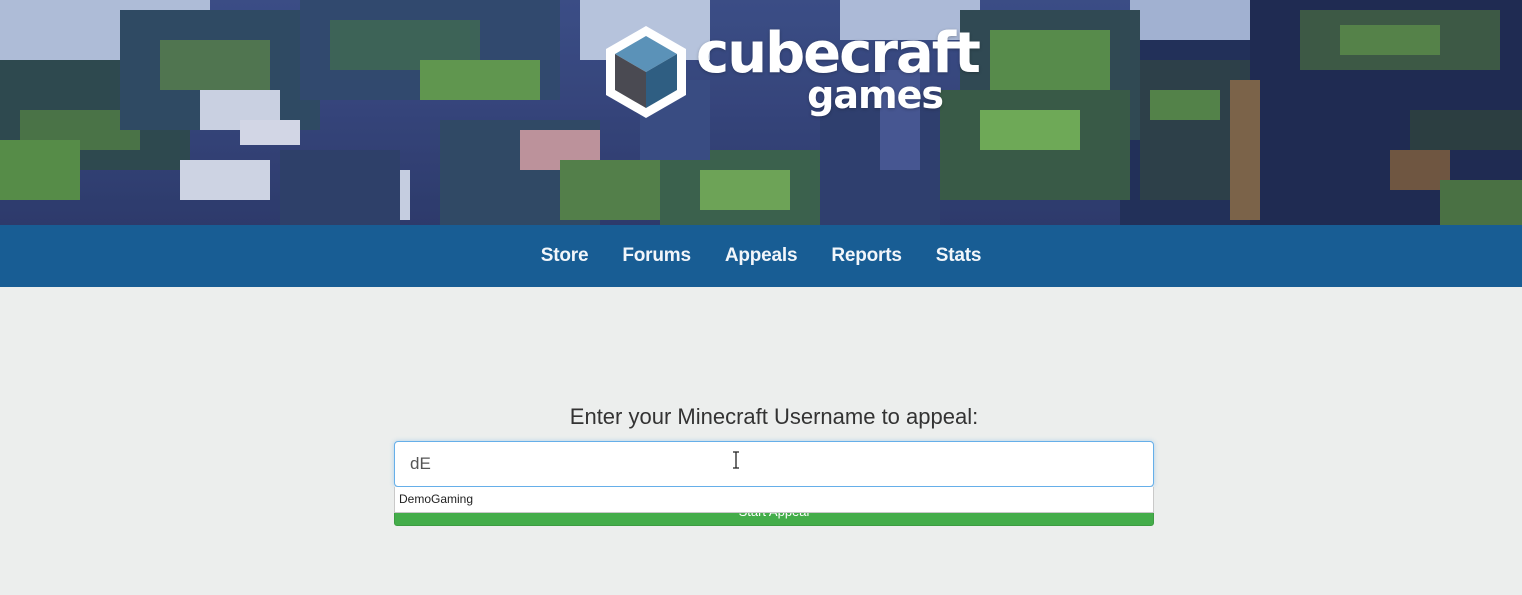 The image size is (1522, 595). What do you see at coordinates (866, 256) in the screenshot?
I see `nav-item-reports: Reports` at bounding box center [866, 256].